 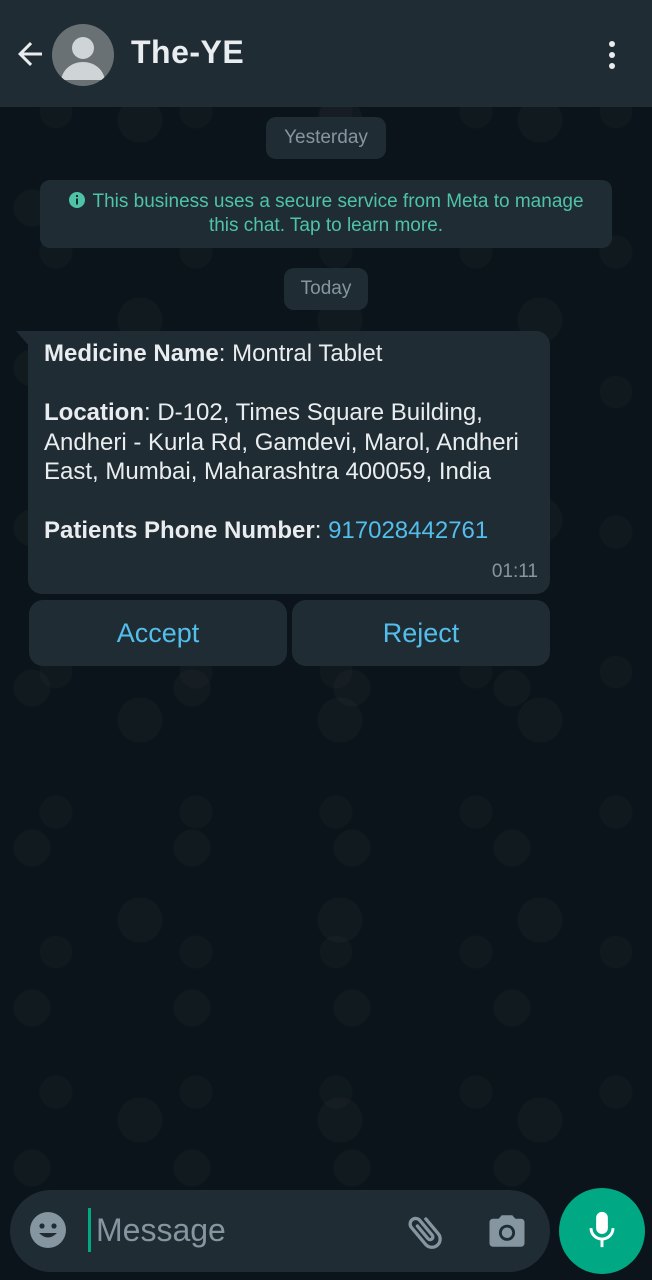 I want to click on accept-button: Accept, so click(x=158, y=633).